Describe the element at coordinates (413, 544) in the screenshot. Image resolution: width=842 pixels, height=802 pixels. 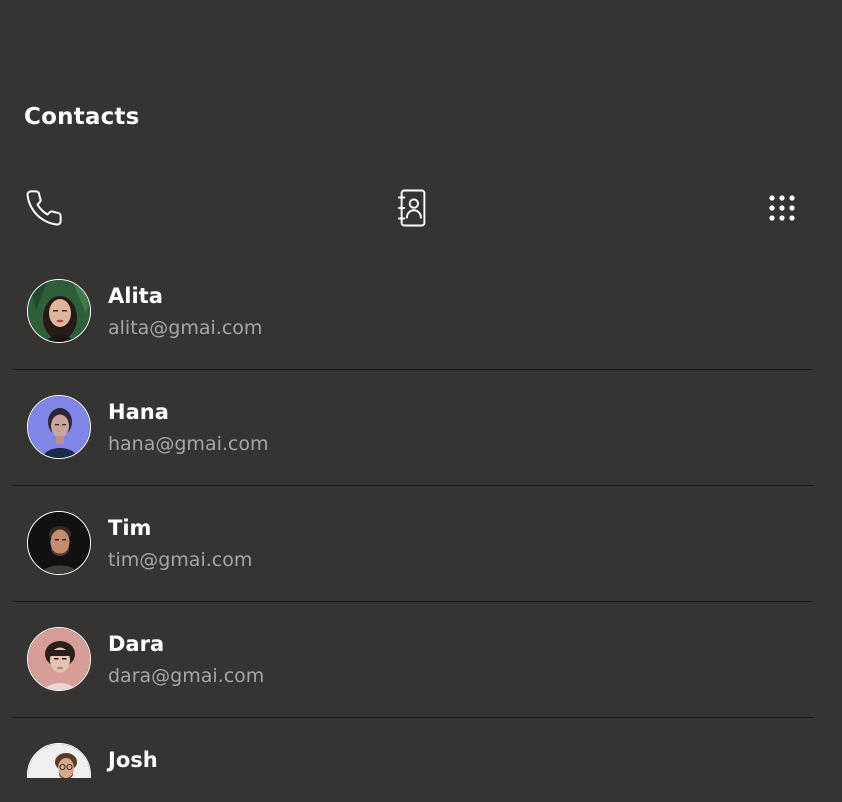
I see `contact-row-tim: Tim tim@gmai.com` at that location.